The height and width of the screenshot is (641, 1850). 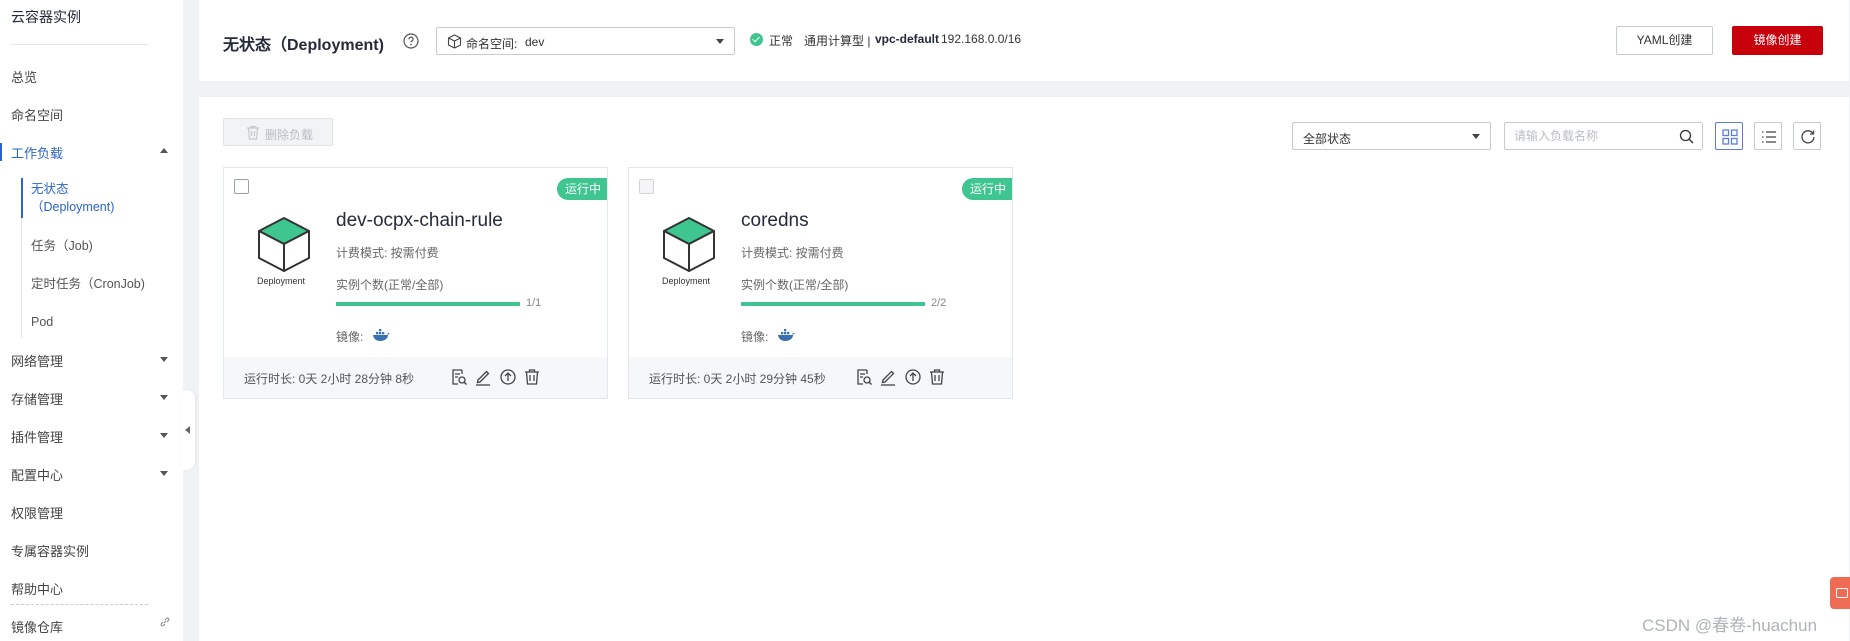 I want to click on card-footer: 运行时长: 0天 2小时 29分钟 45秒, so click(x=820, y=377).